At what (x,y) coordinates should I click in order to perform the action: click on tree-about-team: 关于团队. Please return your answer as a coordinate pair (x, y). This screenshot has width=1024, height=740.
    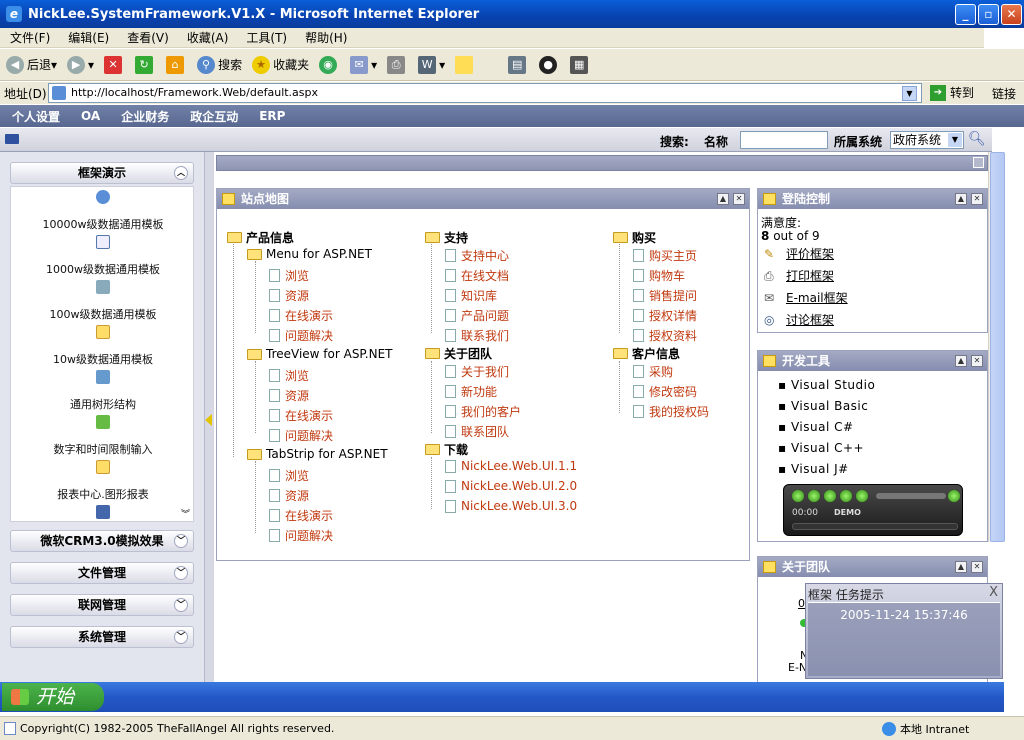
    Looking at the image, I should click on (458, 353).